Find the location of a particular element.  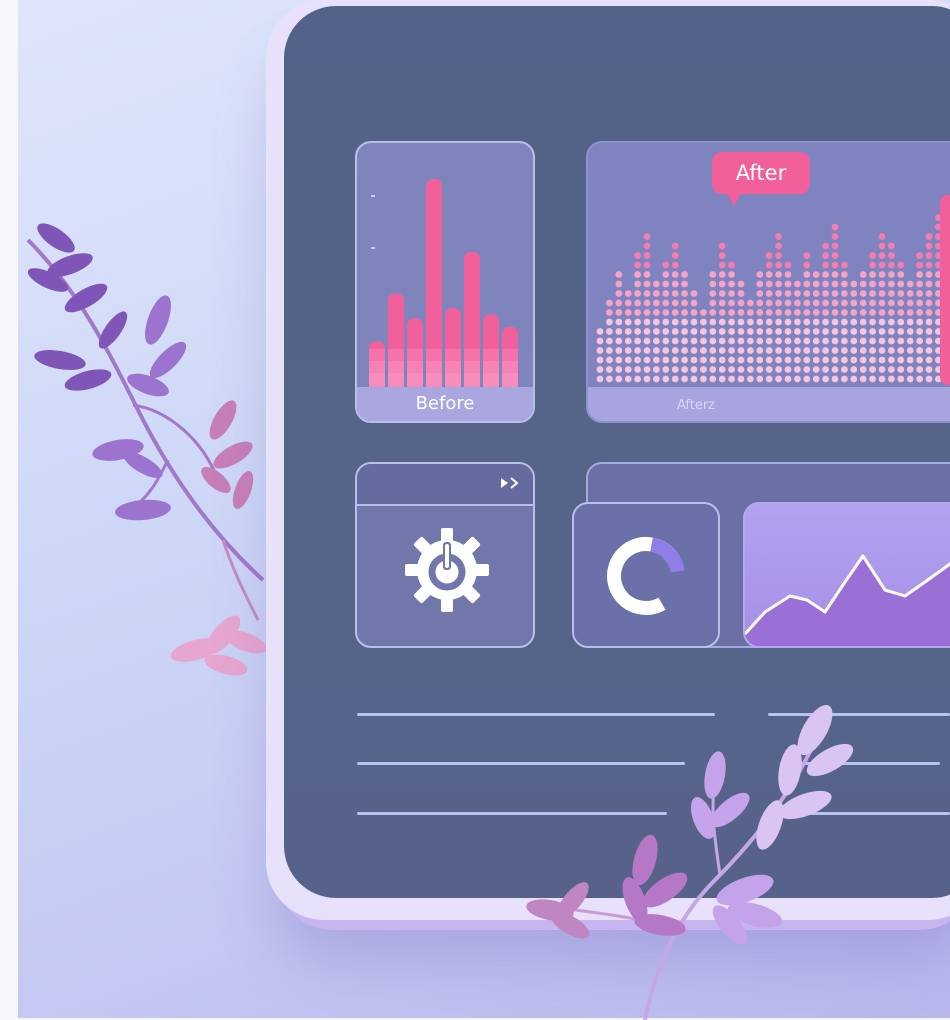

left-lavender-plant-illustration is located at coordinates (146, 449).